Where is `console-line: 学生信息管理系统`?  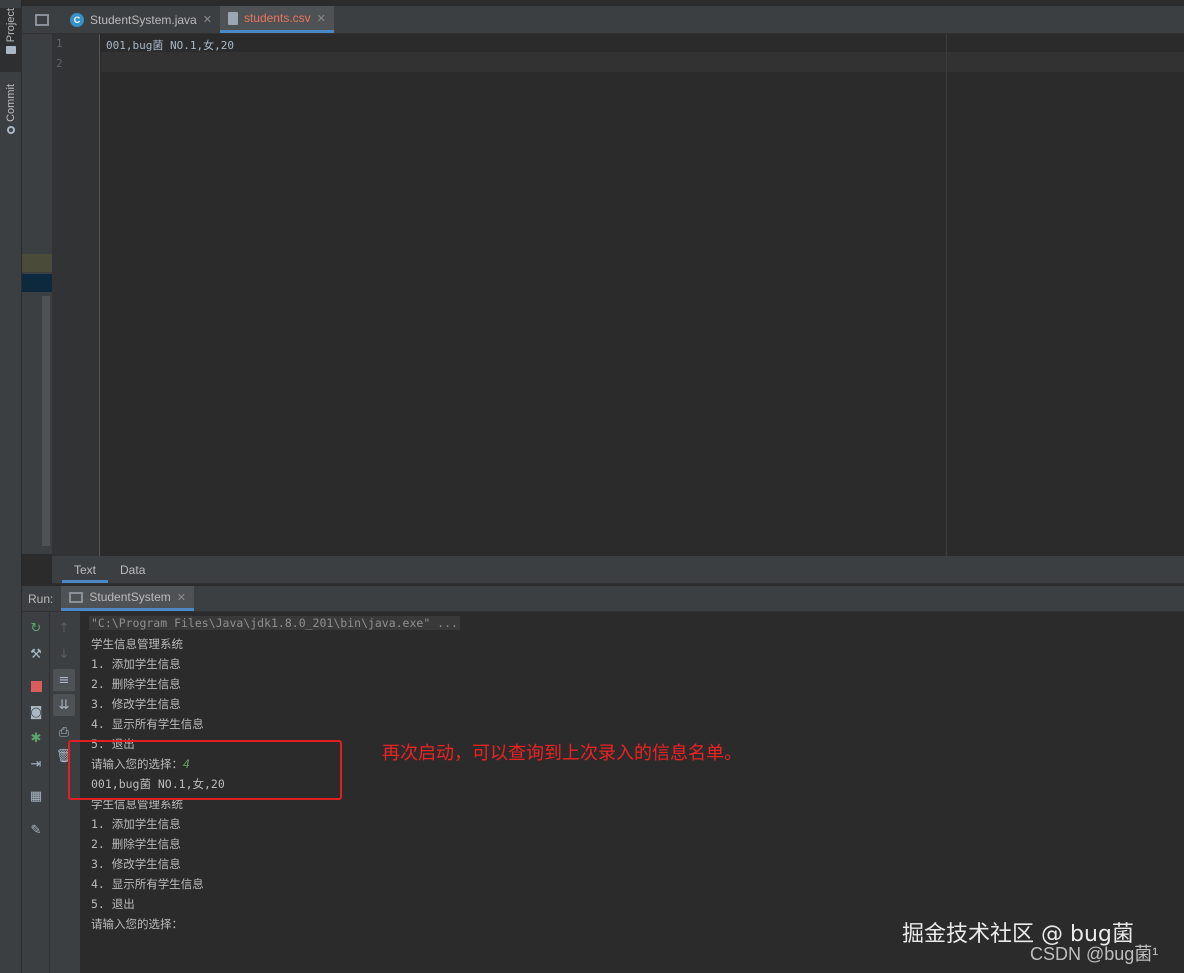 console-line: 学生信息管理系统 is located at coordinates (137, 644).